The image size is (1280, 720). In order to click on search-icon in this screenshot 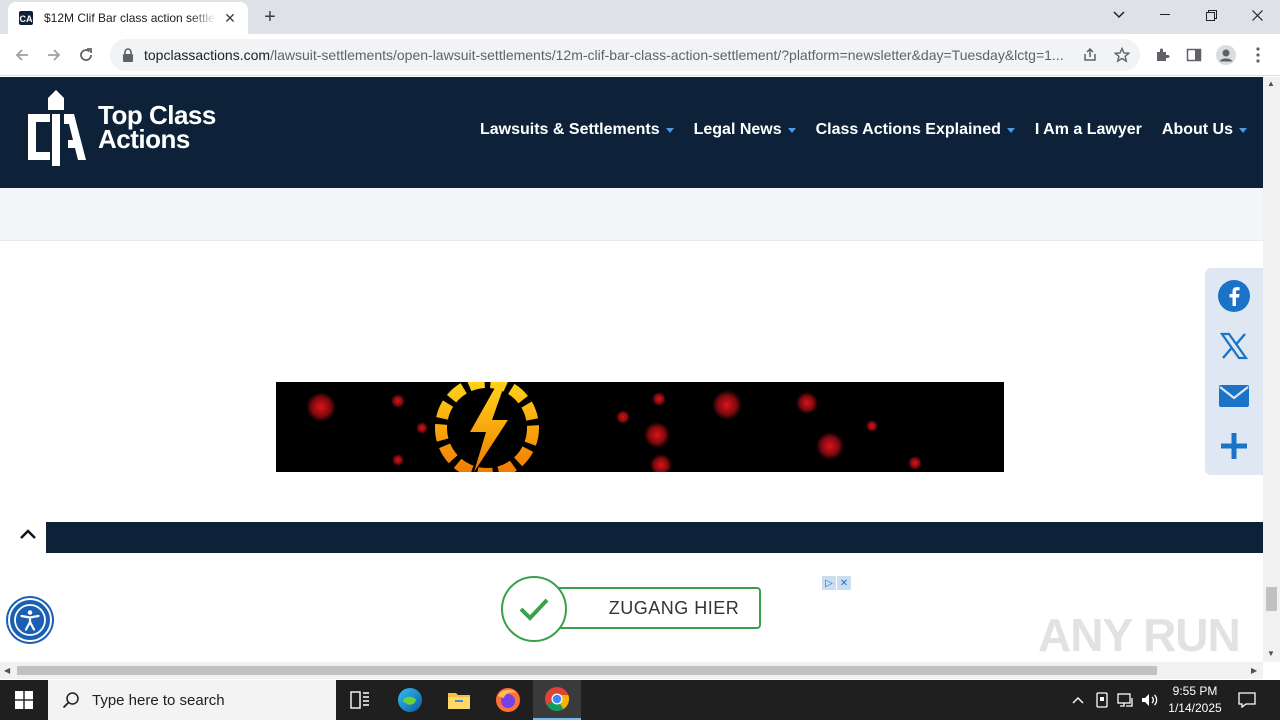, I will do `click(70, 700)`.